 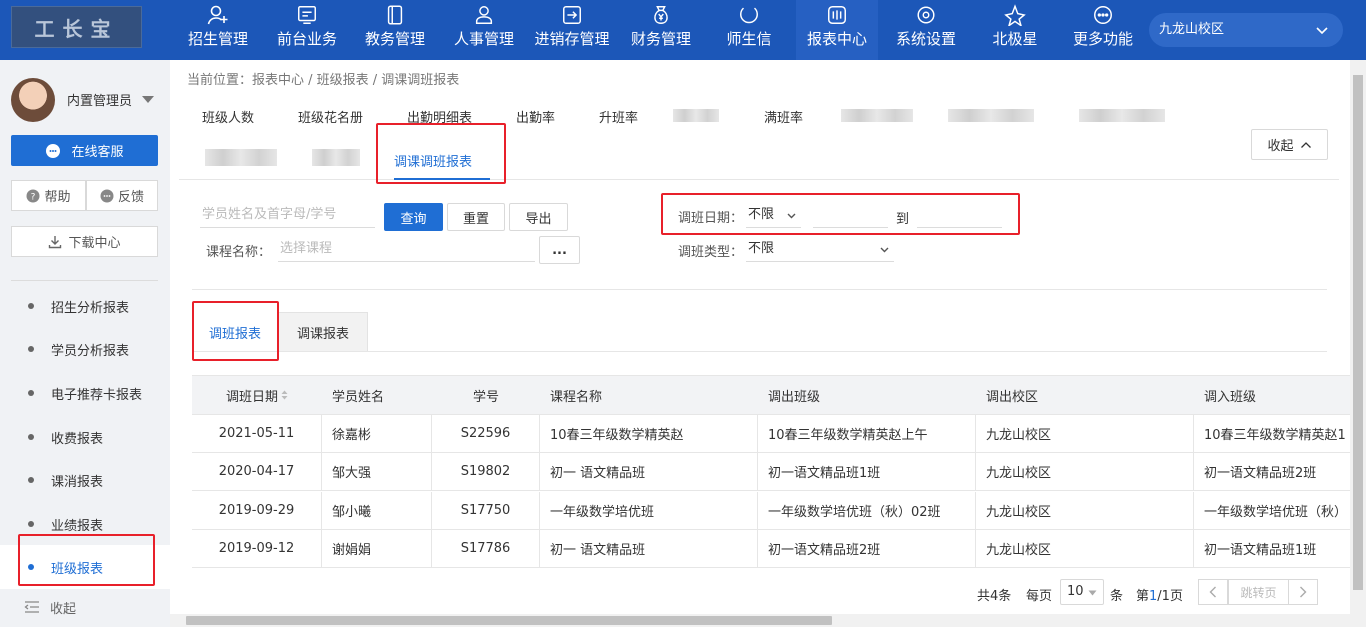 I want to click on sidebar-item-fees: 收费报表, so click(x=85, y=437).